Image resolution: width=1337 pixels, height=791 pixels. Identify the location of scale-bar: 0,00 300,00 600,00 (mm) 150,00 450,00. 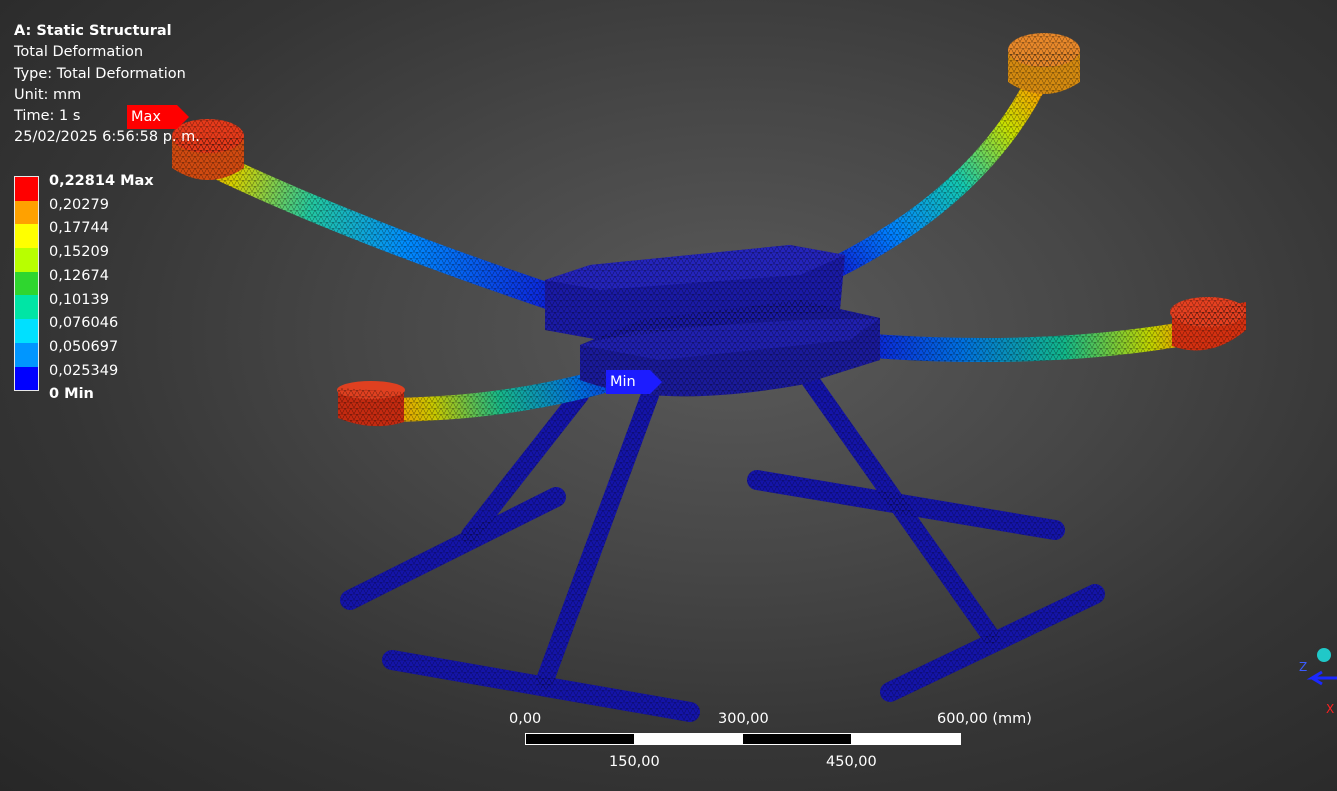
(770, 743).